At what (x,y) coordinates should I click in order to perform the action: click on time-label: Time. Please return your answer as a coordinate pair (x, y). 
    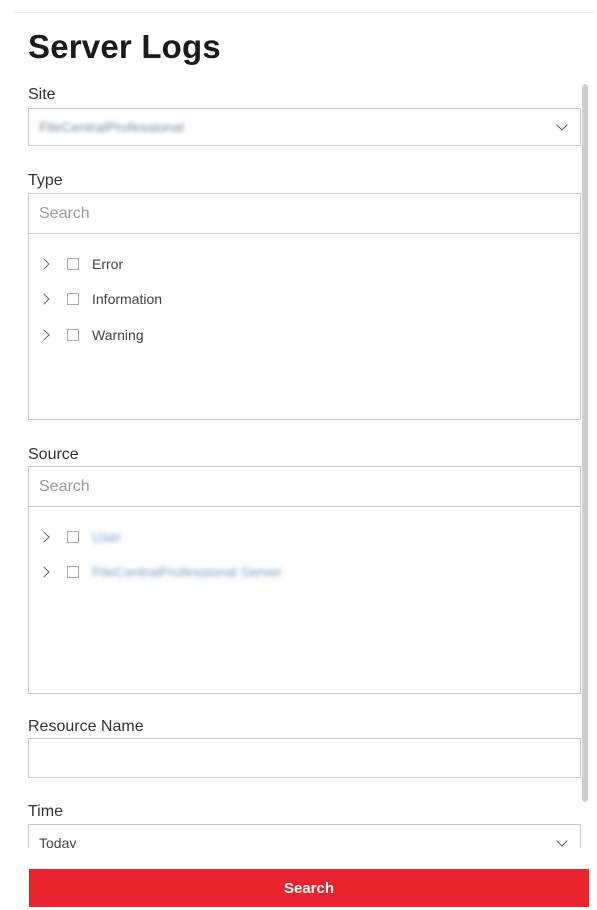
    Looking at the image, I should click on (45, 811).